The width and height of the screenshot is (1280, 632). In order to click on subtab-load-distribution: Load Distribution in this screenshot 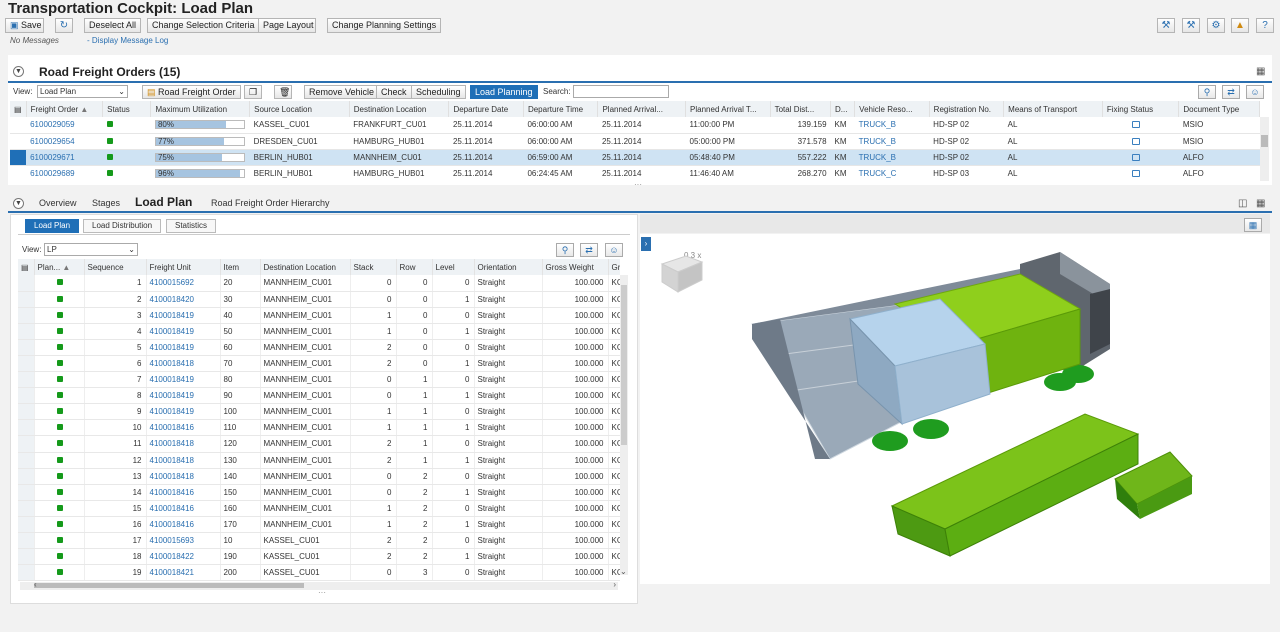, I will do `click(122, 226)`.